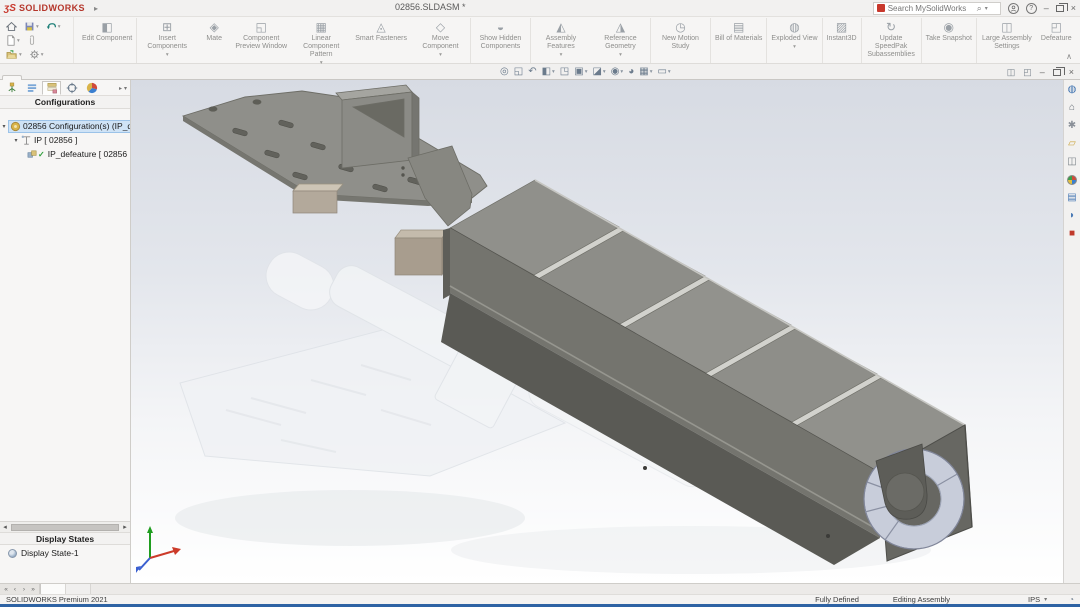 This screenshot has width=1080, height=607. Describe the element at coordinates (51, 88) in the screenshot. I see `configurationmanager-tab` at that location.